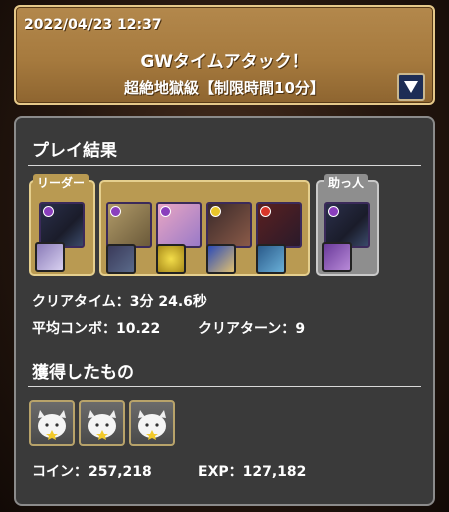 This screenshot has height=512, width=449. Describe the element at coordinates (138, 329) in the screenshot. I see `avg-combo-value: 10.22` at that location.